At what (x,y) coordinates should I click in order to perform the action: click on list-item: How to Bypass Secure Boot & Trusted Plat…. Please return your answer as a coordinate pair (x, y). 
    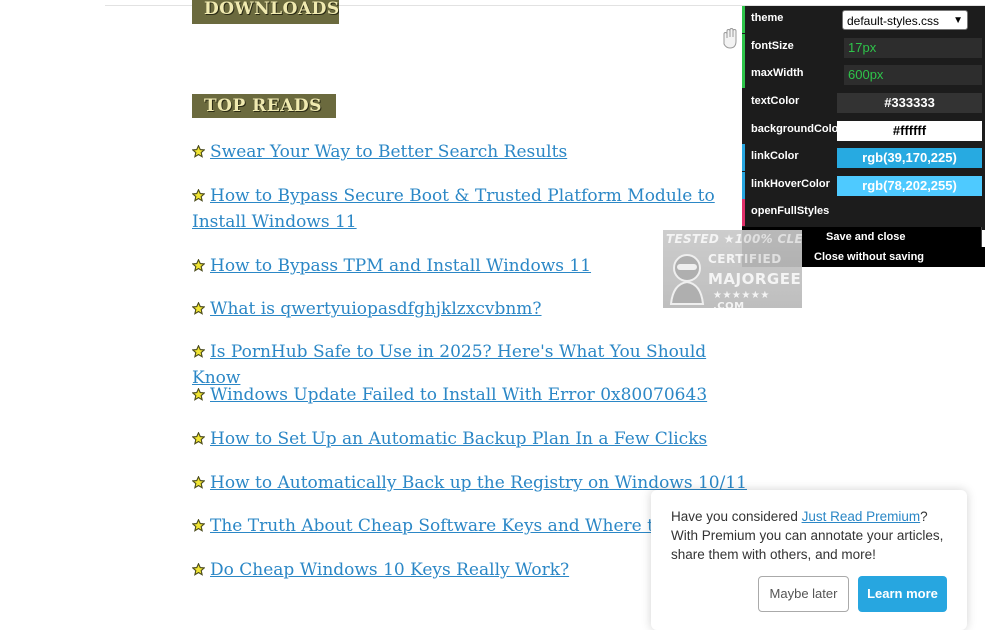
    Looking at the image, I should click on (472, 209).